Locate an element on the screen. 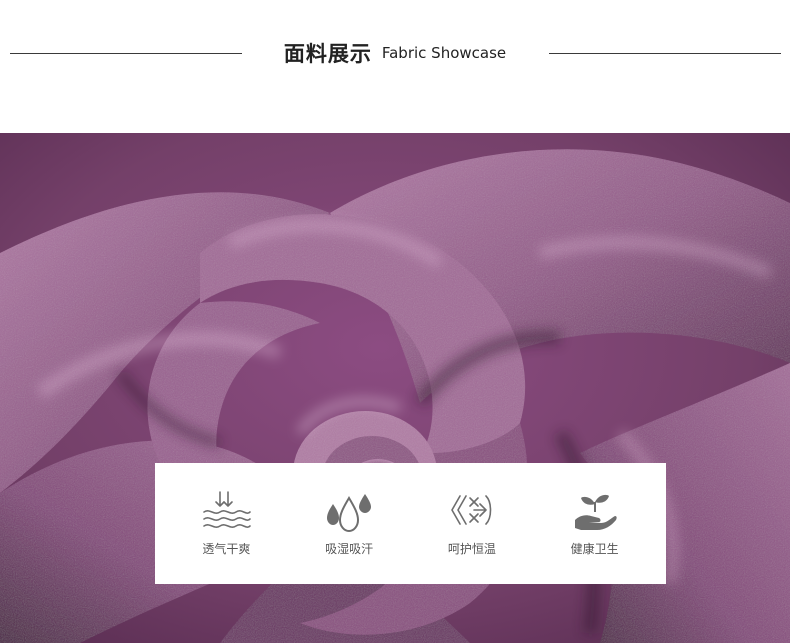 This screenshot has width=790, height=643. feature-warmth: 呵护恒温 is located at coordinates (472, 523).